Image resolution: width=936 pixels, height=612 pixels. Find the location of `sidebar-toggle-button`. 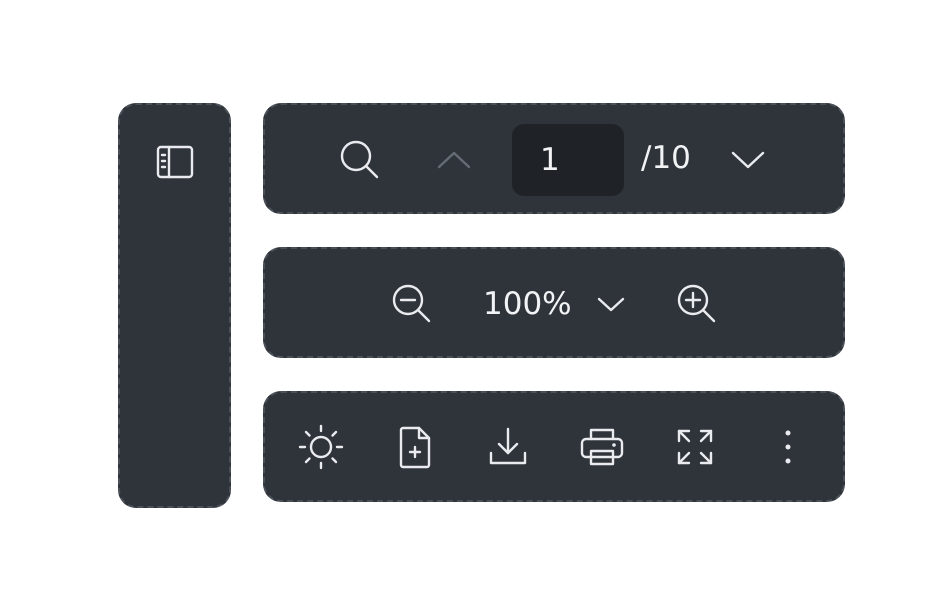

sidebar-toggle-button is located at coordinates (175, 162).